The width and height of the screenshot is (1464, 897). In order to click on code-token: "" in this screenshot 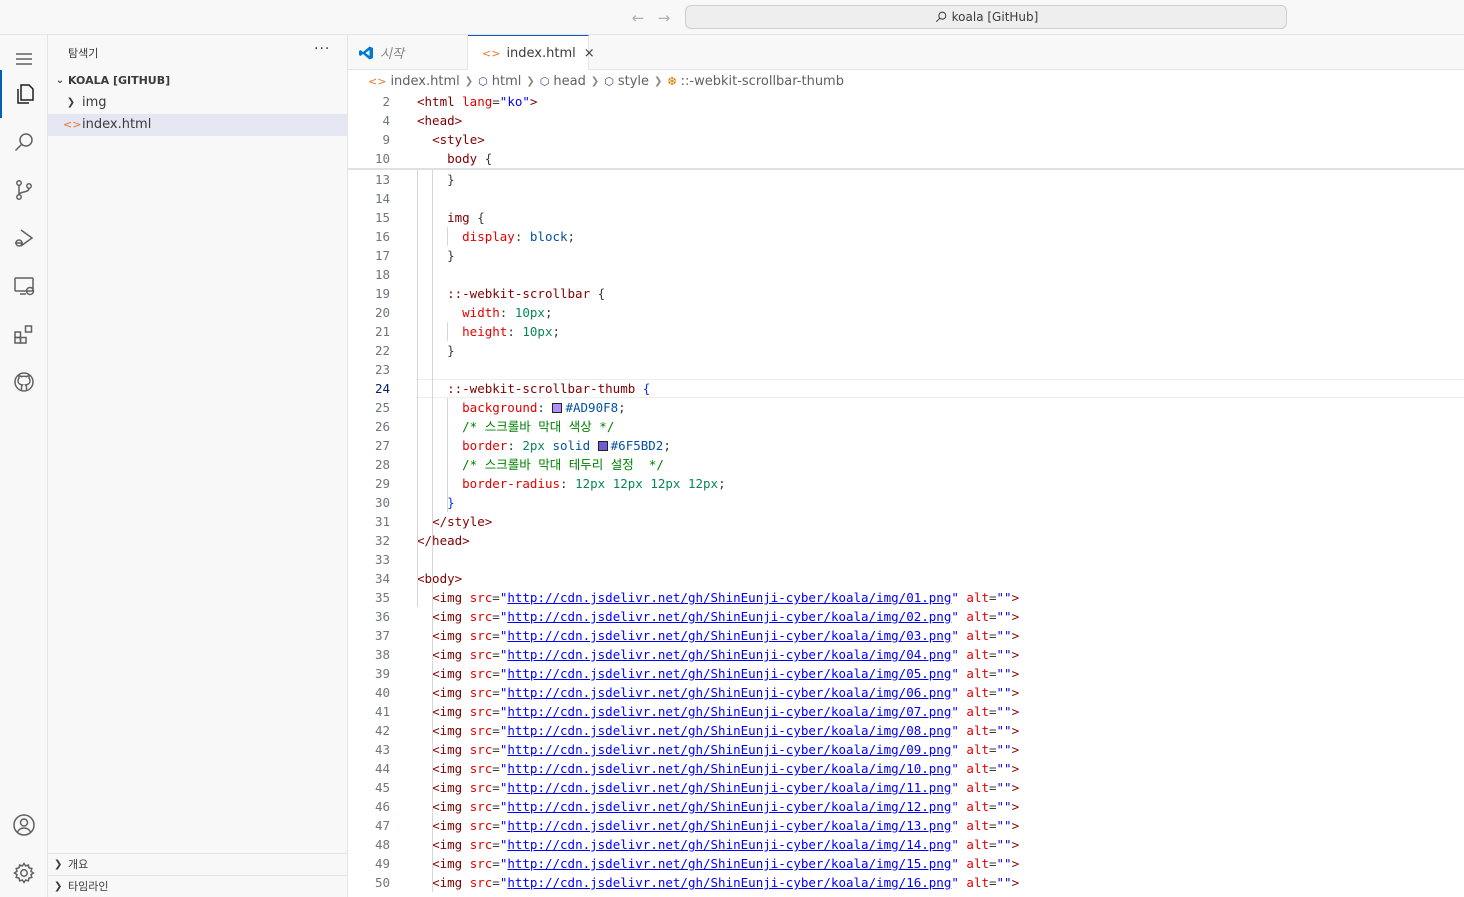, I will do `click(1004, 787)`.